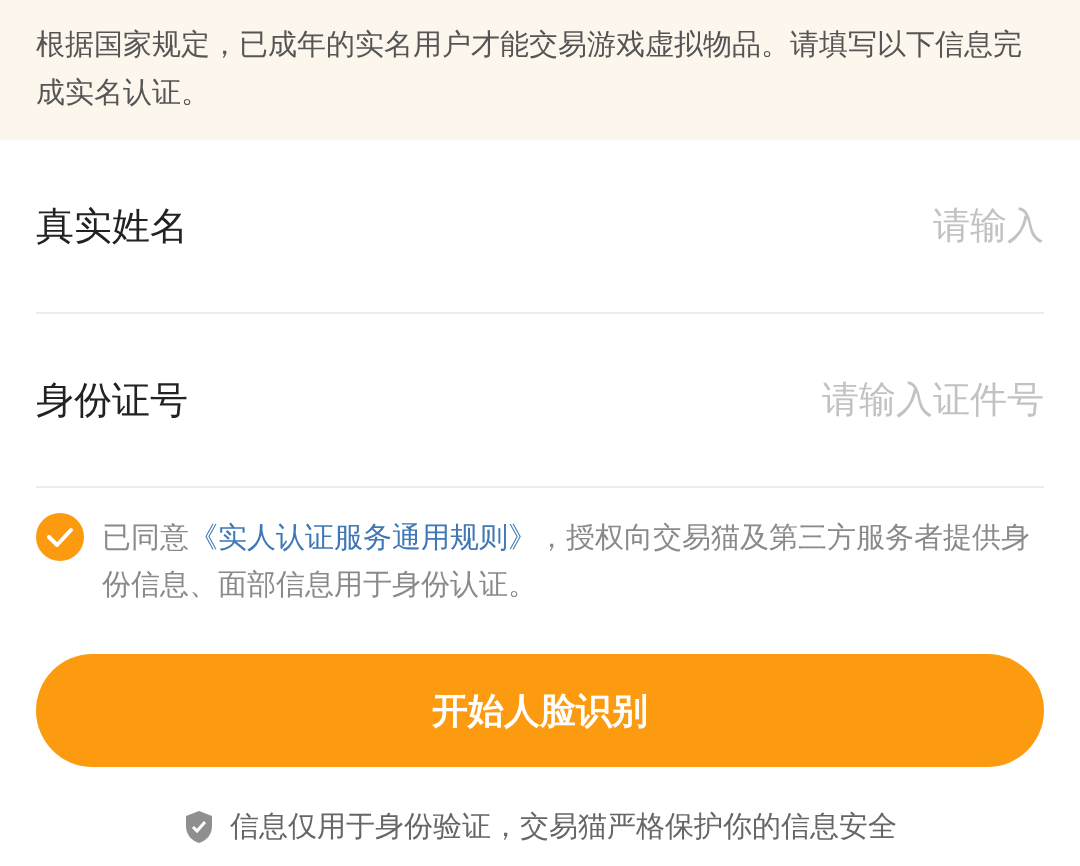 The image size is (1080, 866). I want to click on field-label: 真实姓名, so click(112, 226).